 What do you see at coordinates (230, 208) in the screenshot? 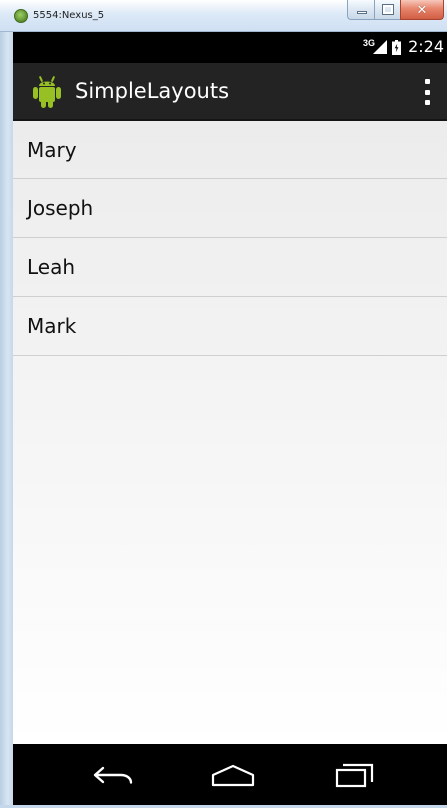
I see `list-item-joseph: Joseph` at bounding box center [230, 208].